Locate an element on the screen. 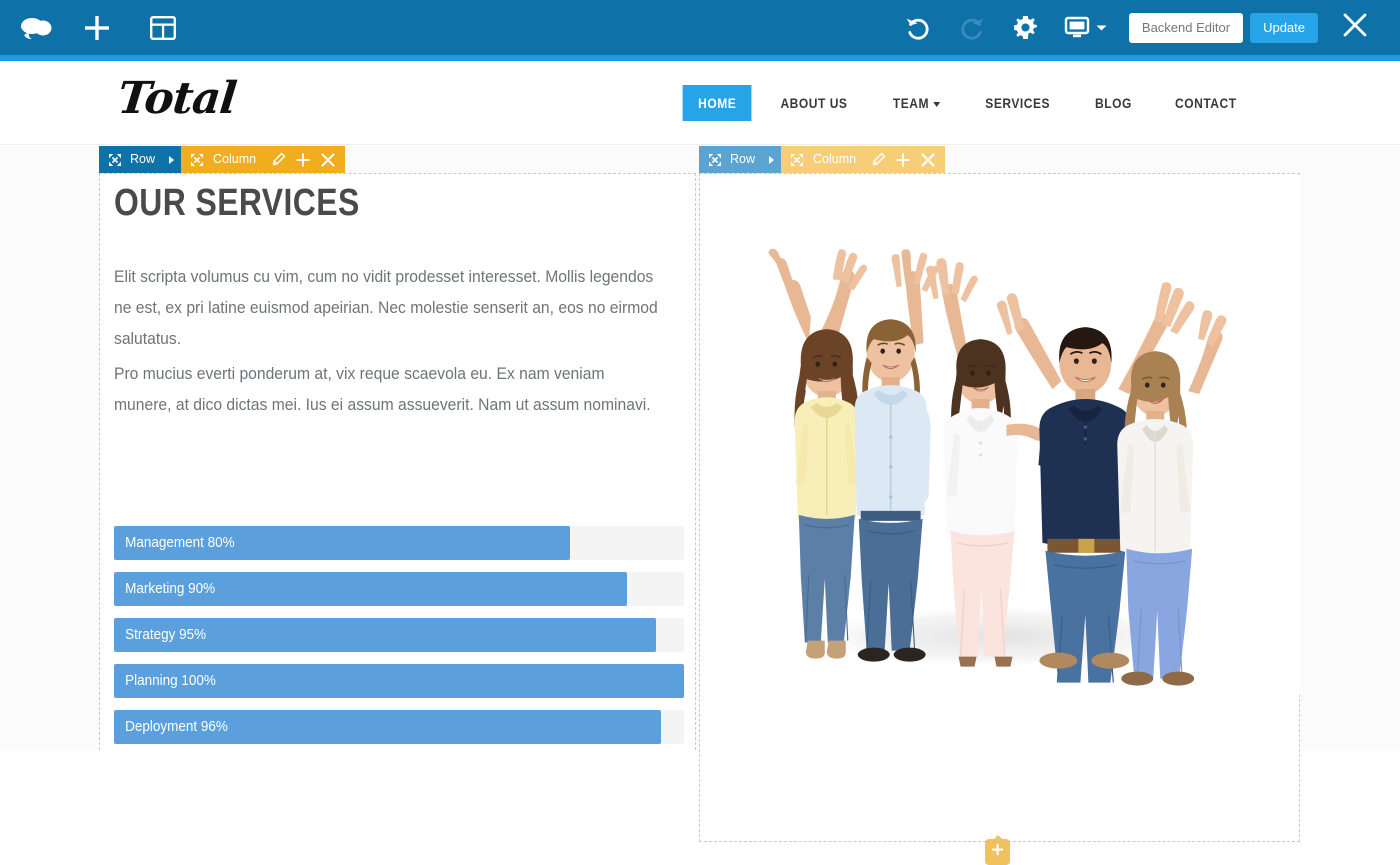  progress-bar-fill: Marketing 90% is located at coordinates (370, 589).